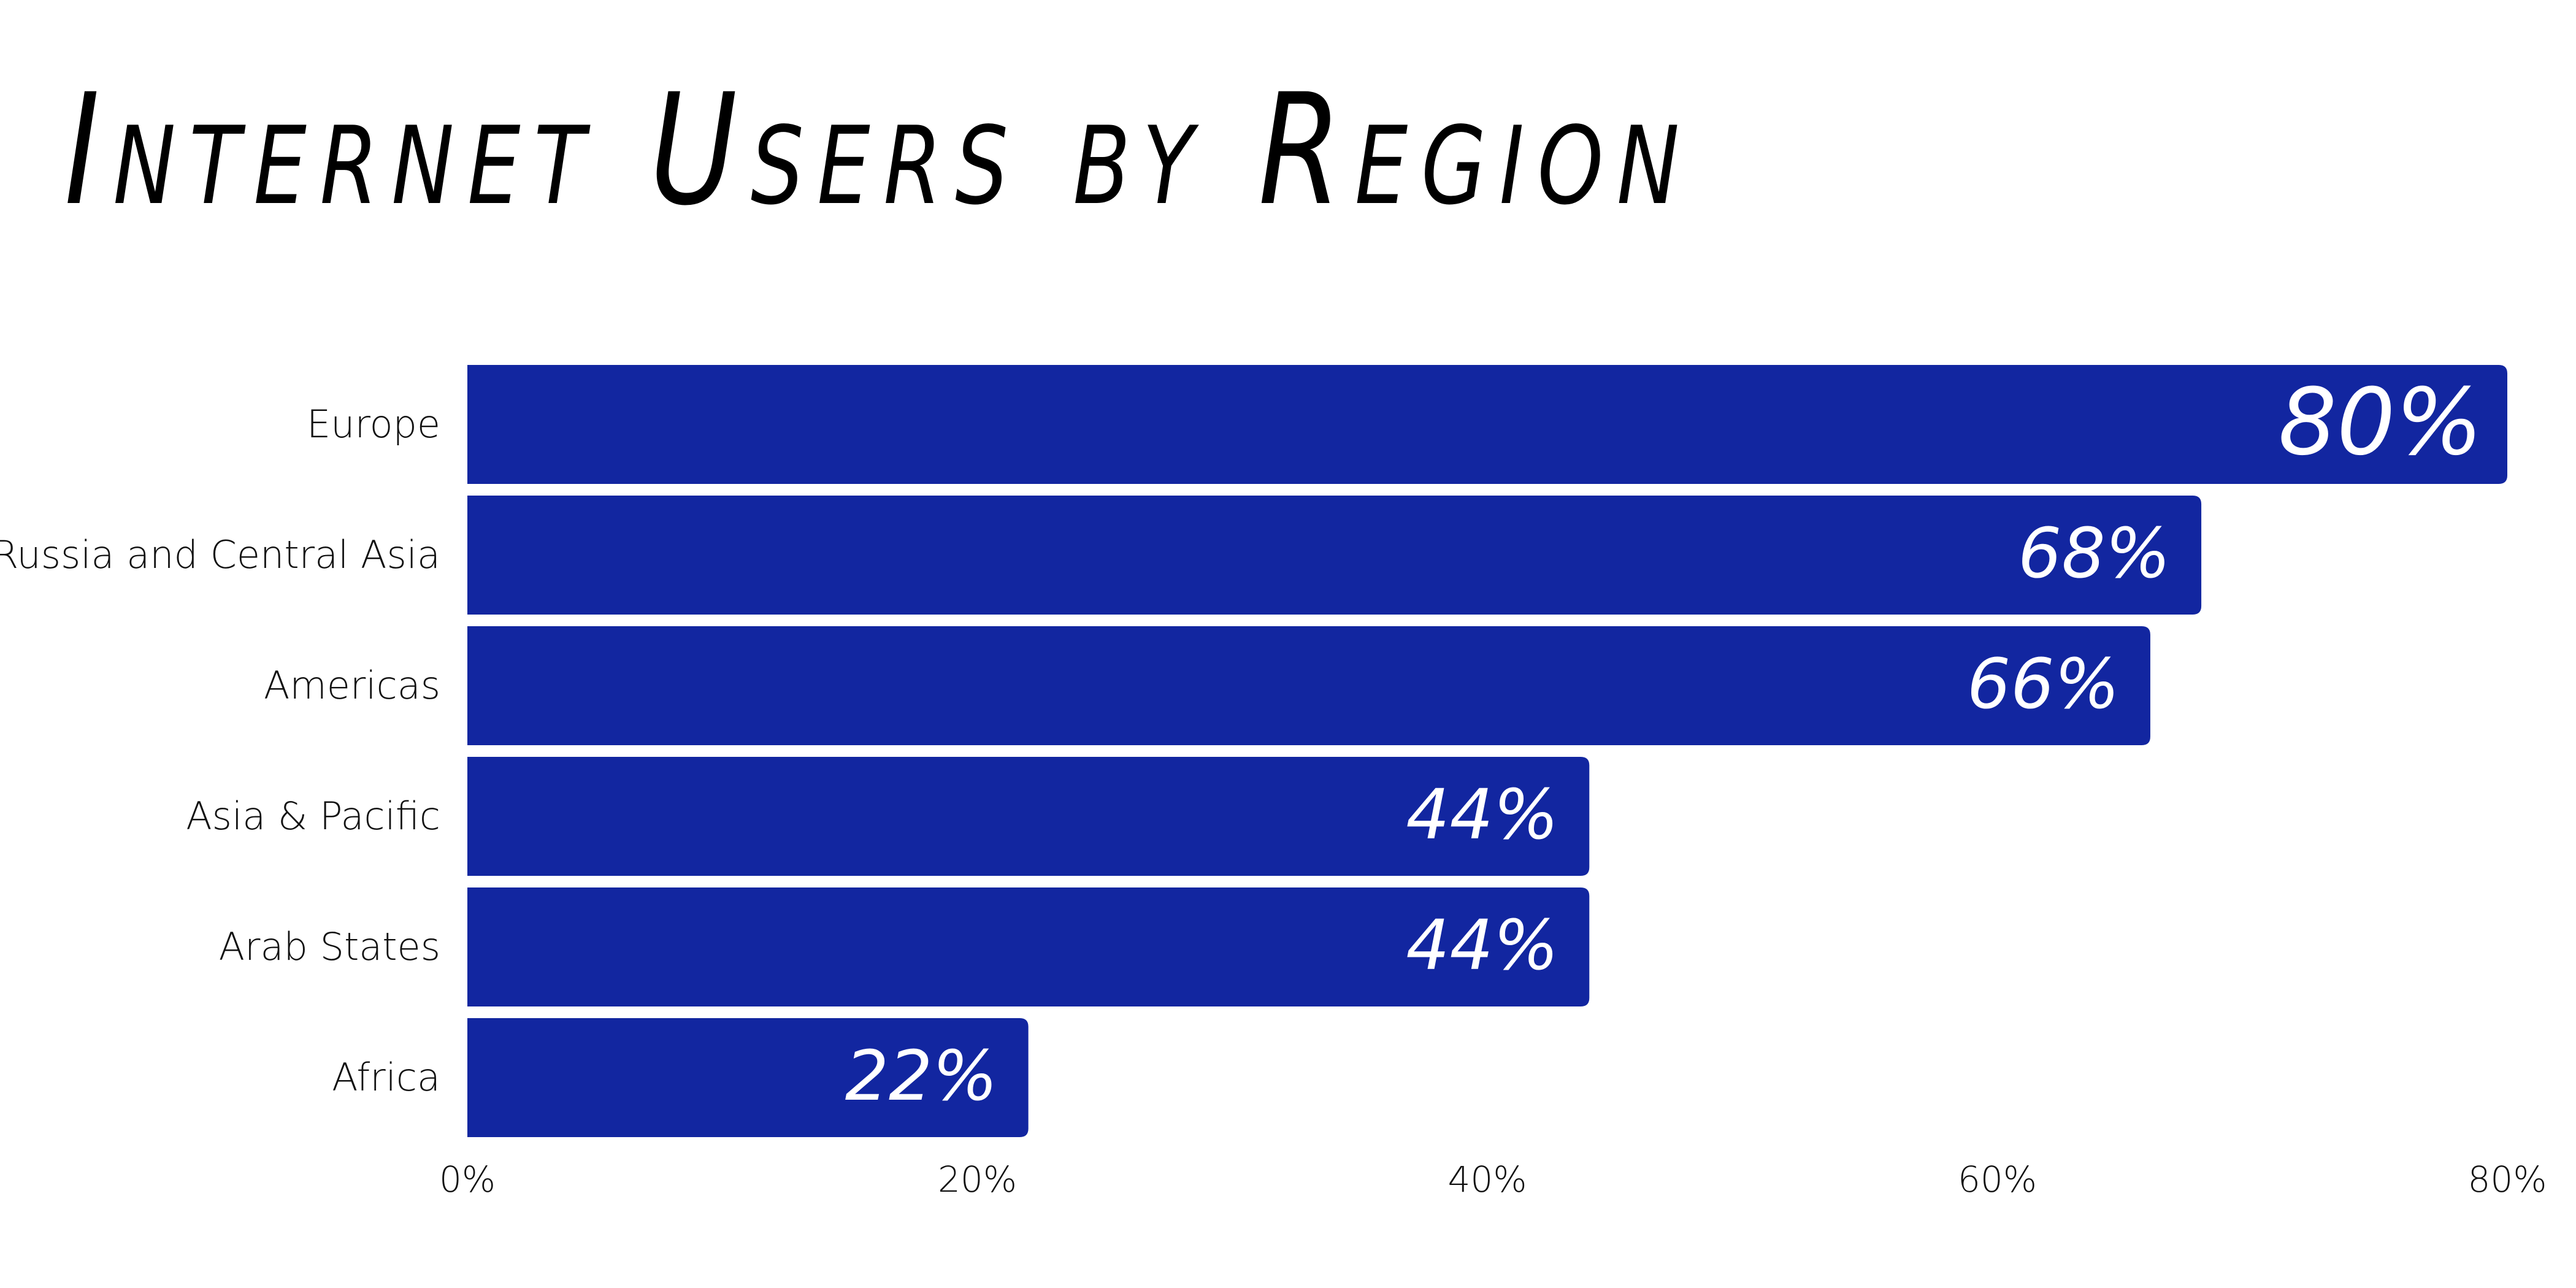 The height and width of the screenshot is (1288, 2576). What do you see at coordinates (313, 816) in the screenshot?
I see `category-label-asia-pacific: Asia & Pacific` at bounding box center [313, 816].